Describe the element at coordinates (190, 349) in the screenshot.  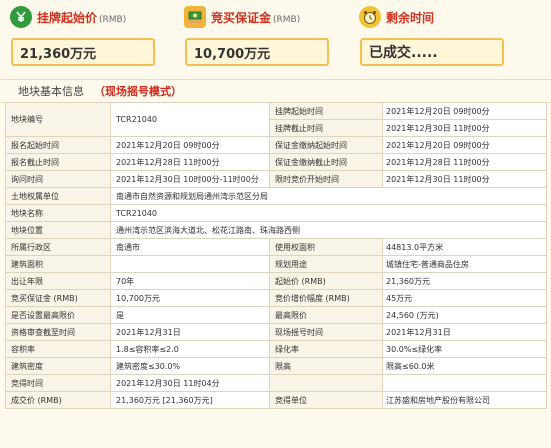
I see `field-value: 1.8≤容积率≤2.0` at that location.